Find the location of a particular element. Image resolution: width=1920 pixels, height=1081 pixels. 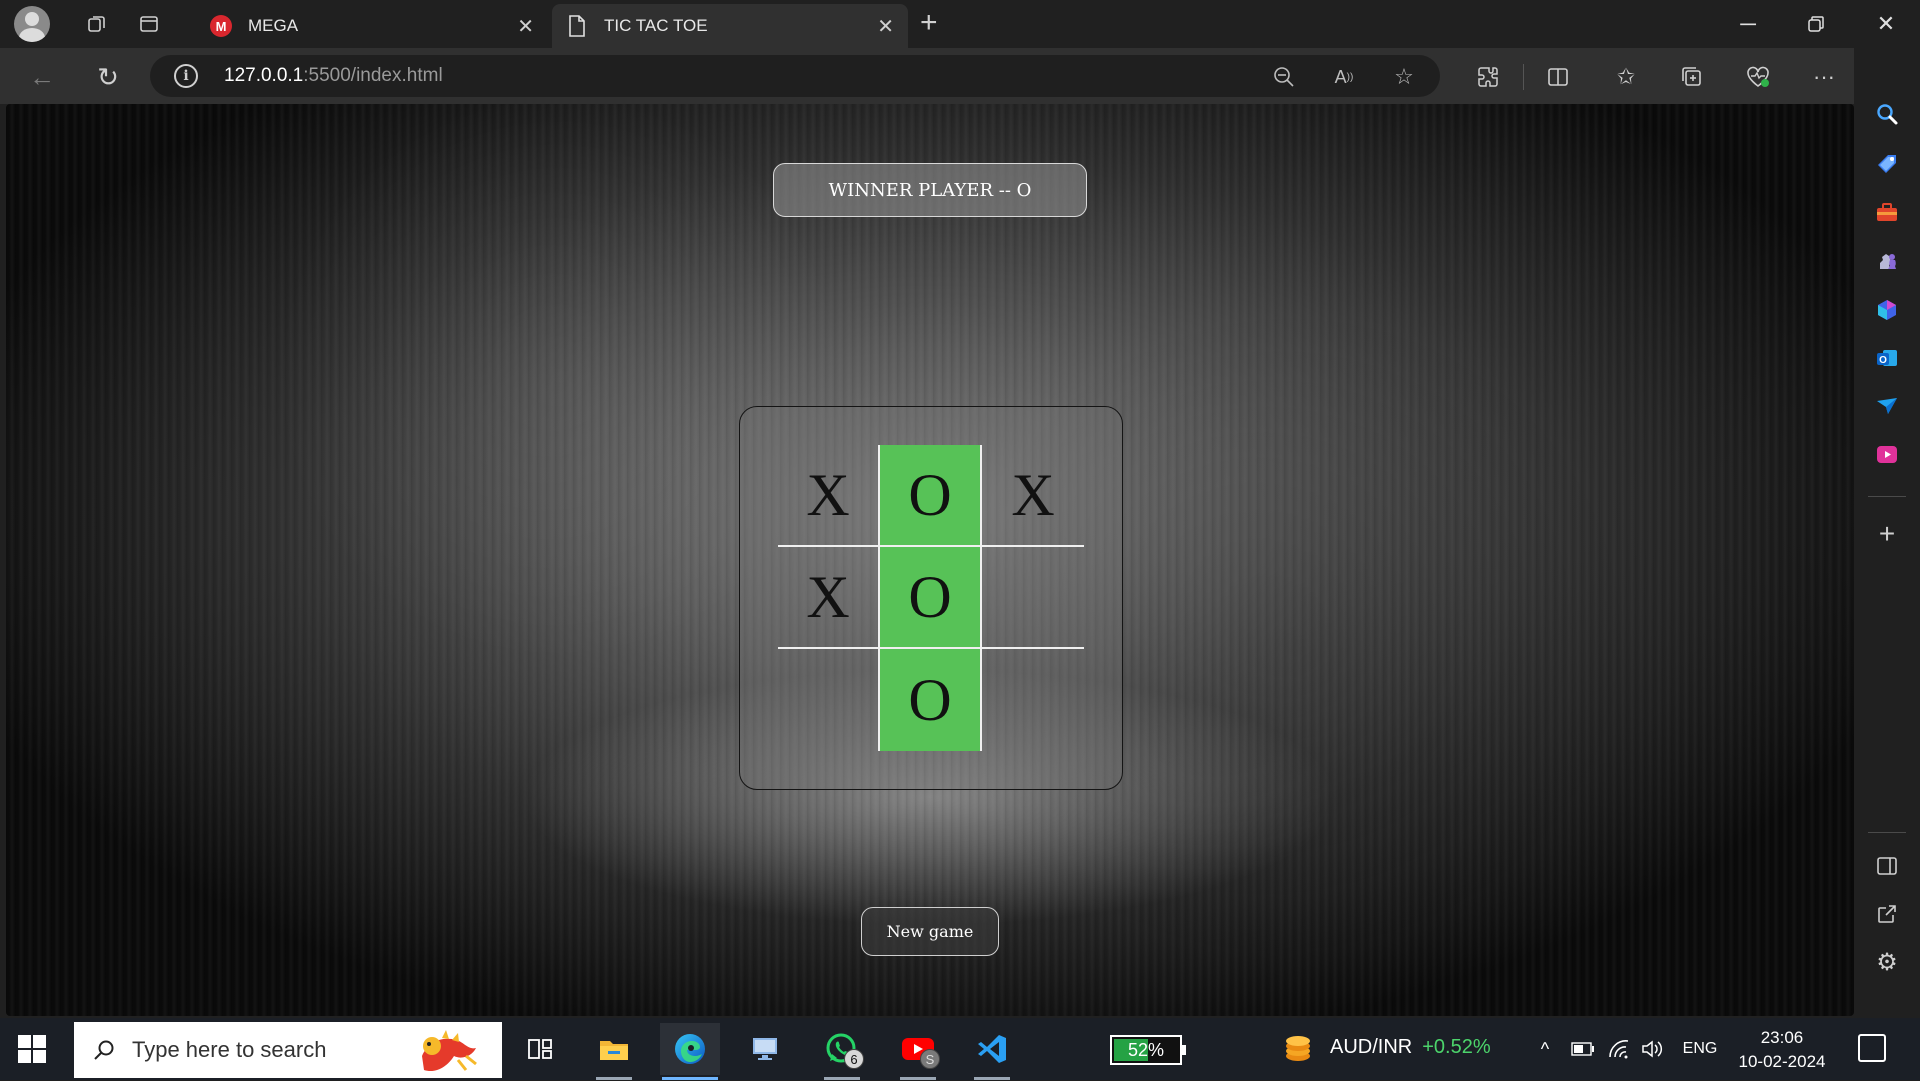

clock-time: 23:06 is located at coordinates (1782, 1037).